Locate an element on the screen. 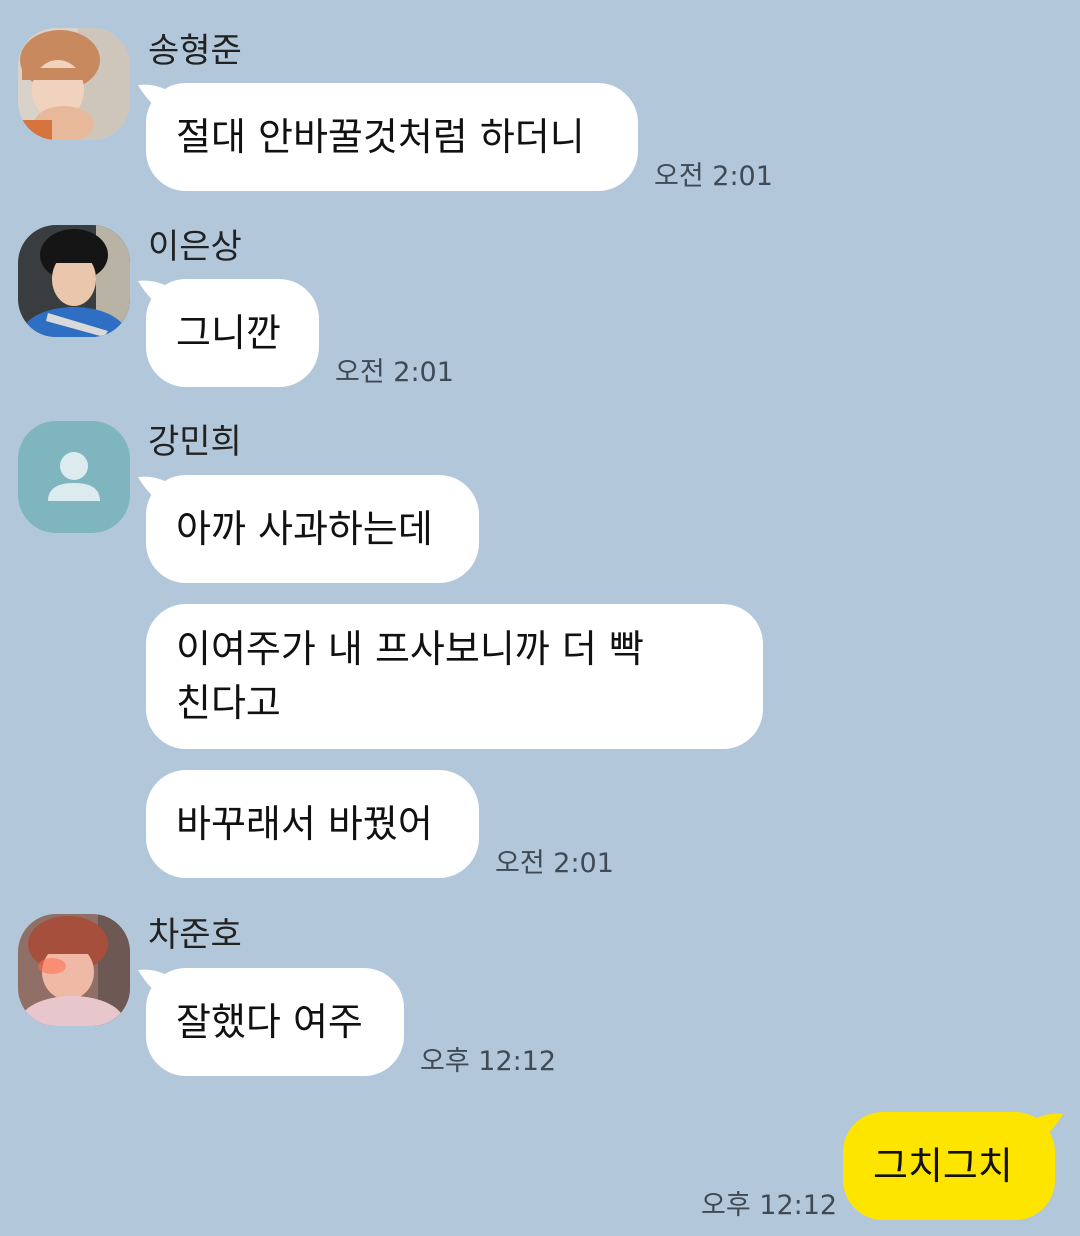 The image size is (1080, 1236). message-text: 바꾸래서 바꿨어 is located at coordinates (304, 824).